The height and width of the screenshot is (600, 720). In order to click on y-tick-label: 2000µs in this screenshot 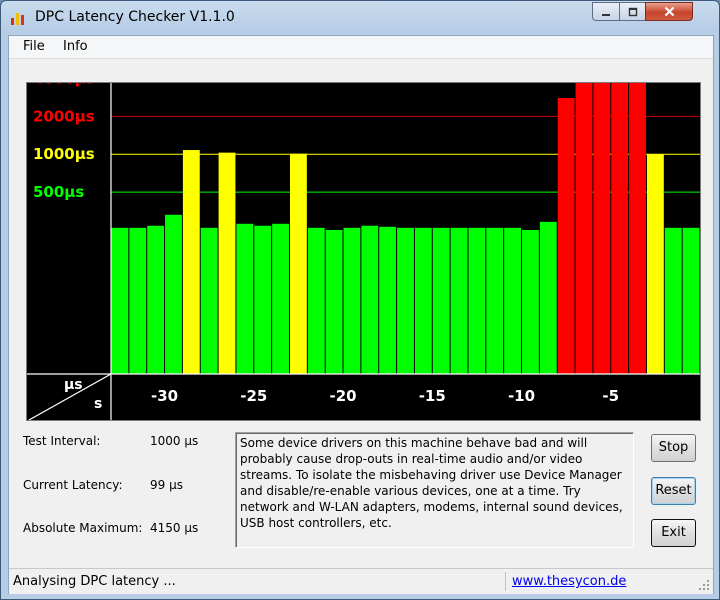, I will do `click(64, 116)`.